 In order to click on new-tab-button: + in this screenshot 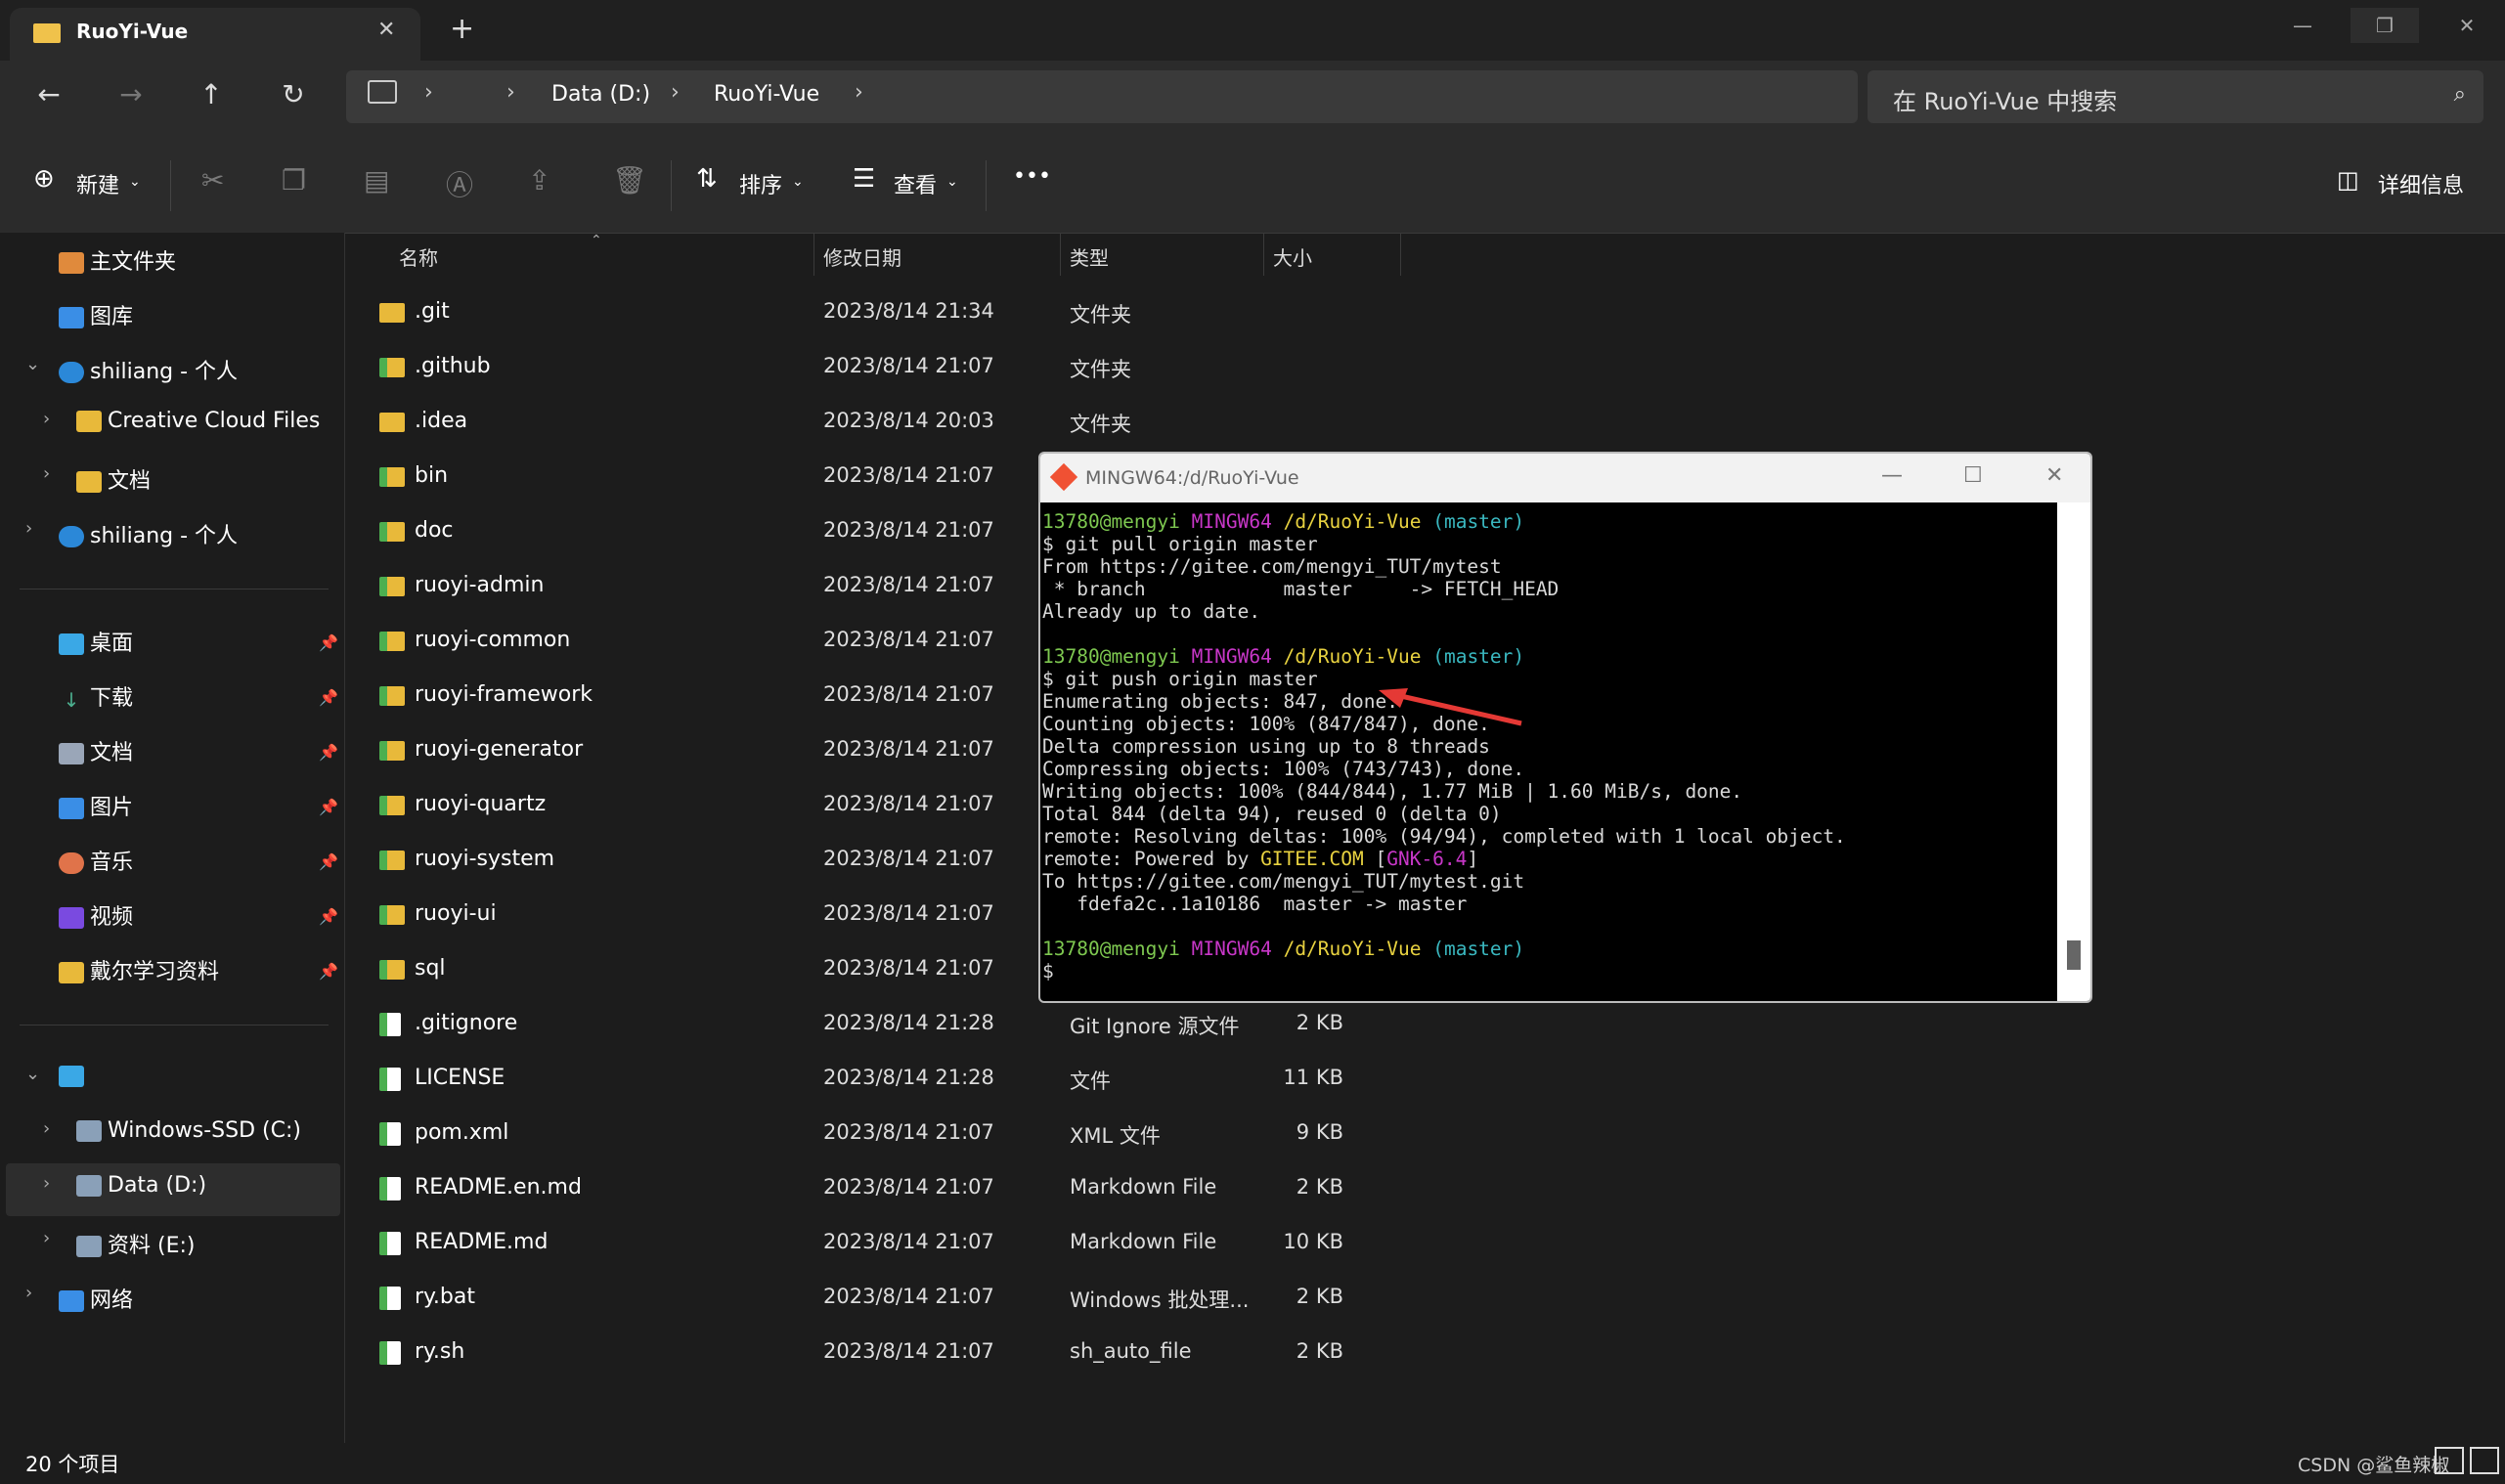, I will do `click(462, 29)`.